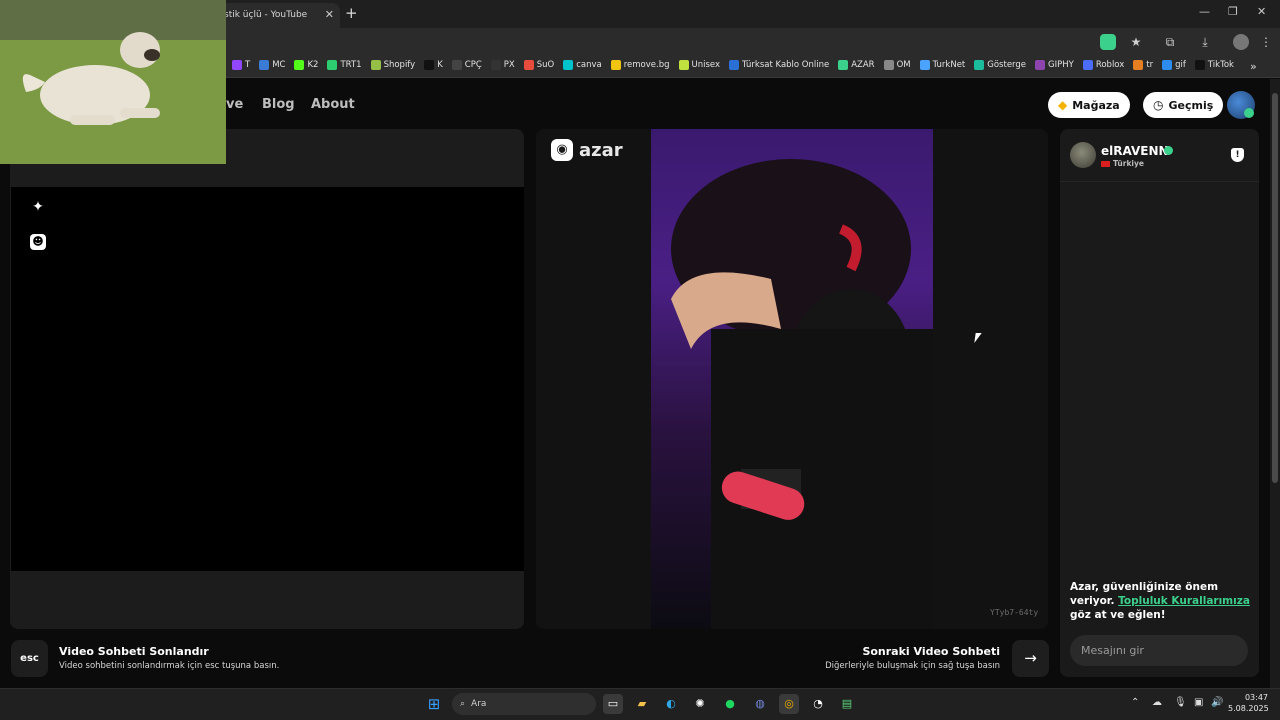  I want to click on menu-kebab-icon: ⋮, so click(1266, 42).